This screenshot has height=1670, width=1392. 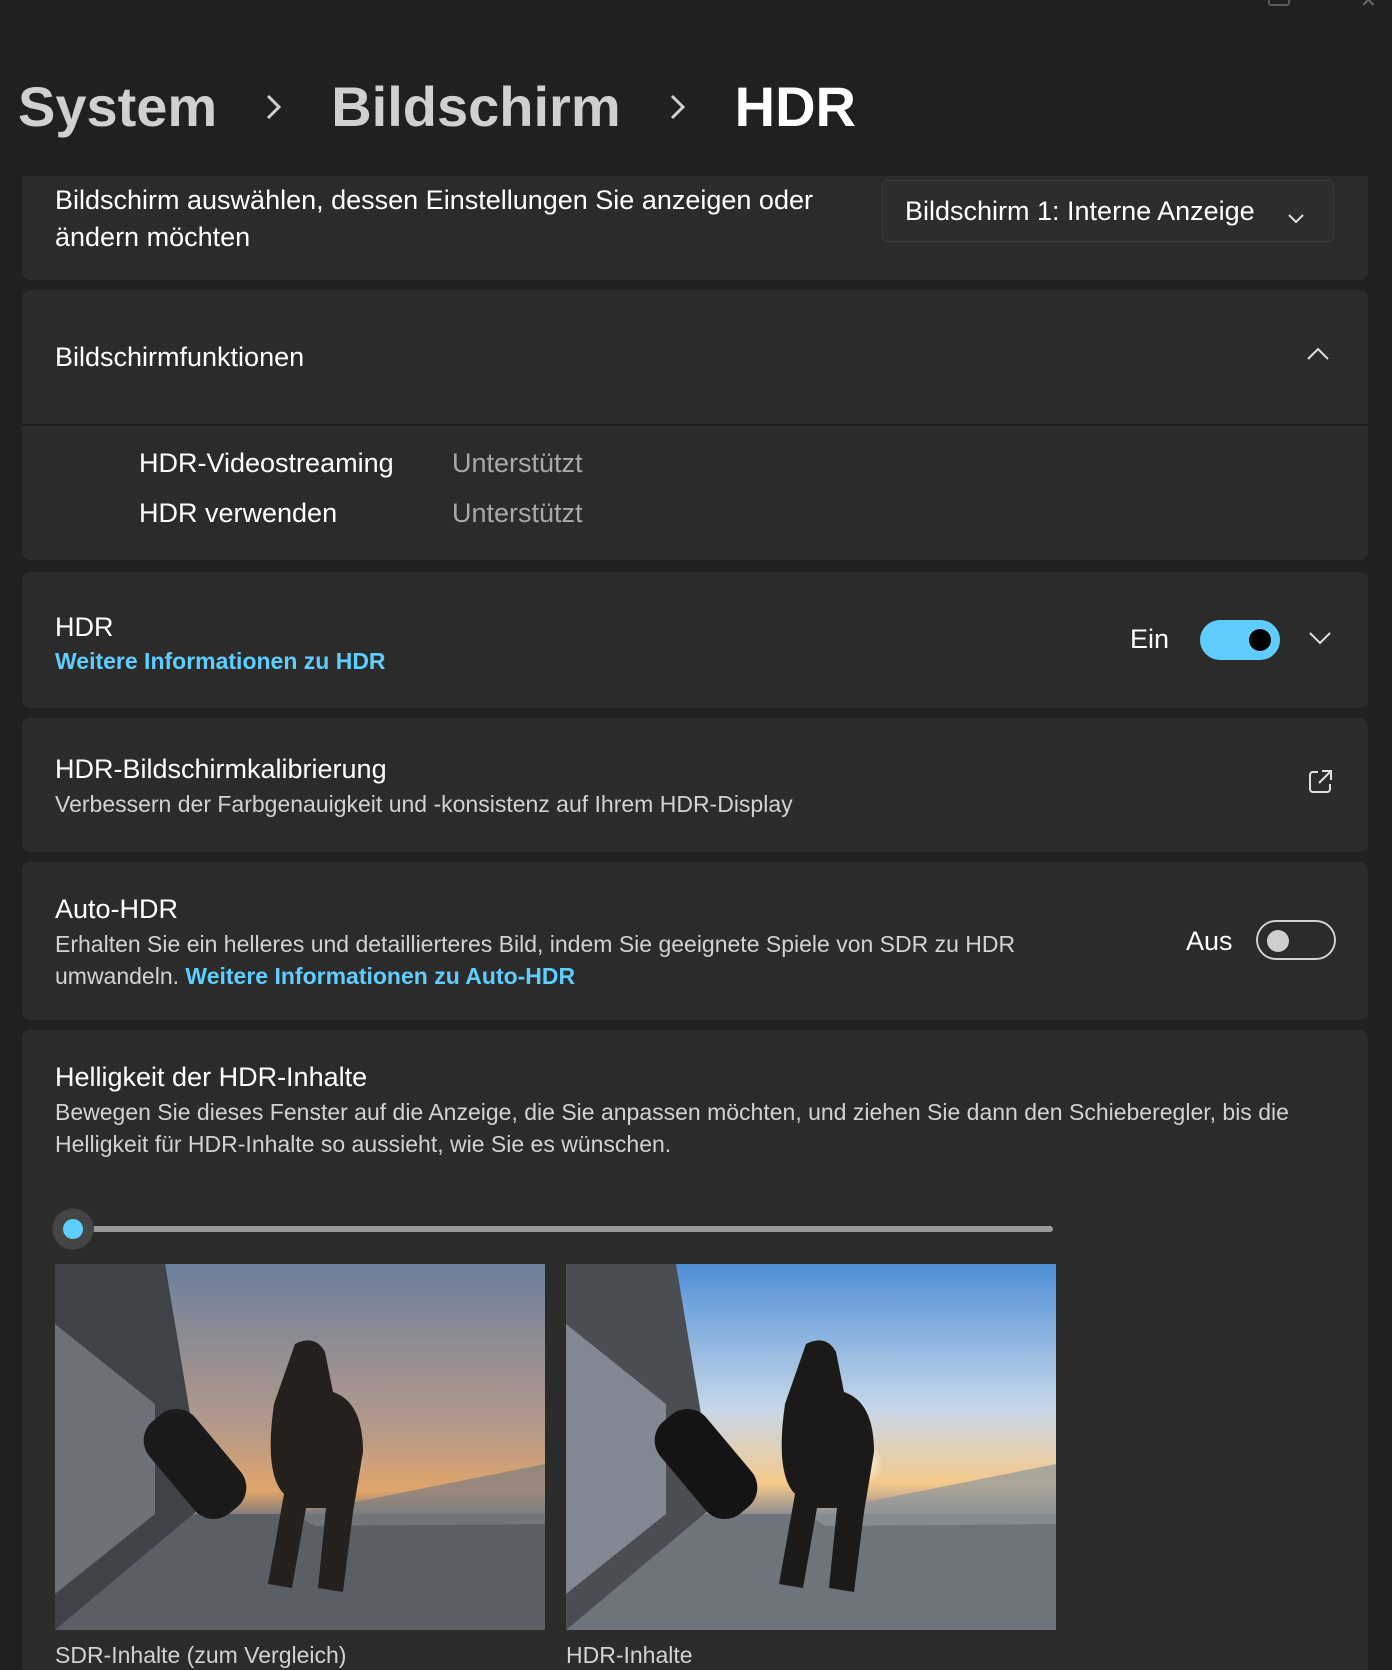 I want to click on slider-thumb-inner, so click(x=73, y=1229).